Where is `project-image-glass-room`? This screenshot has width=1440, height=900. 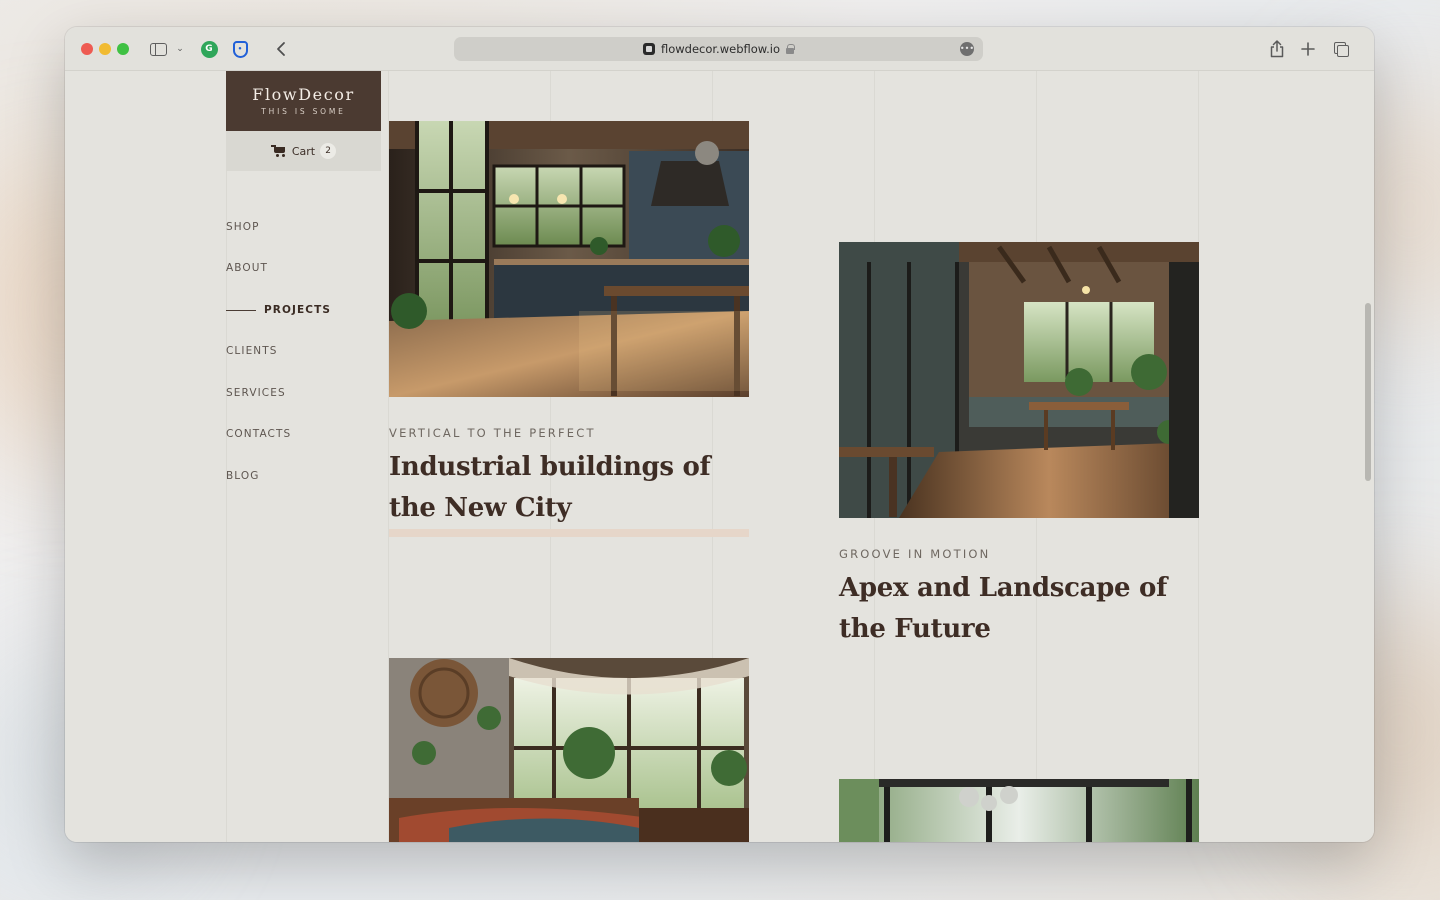 project-image-glass-room is located at coordinates (1019, 810).